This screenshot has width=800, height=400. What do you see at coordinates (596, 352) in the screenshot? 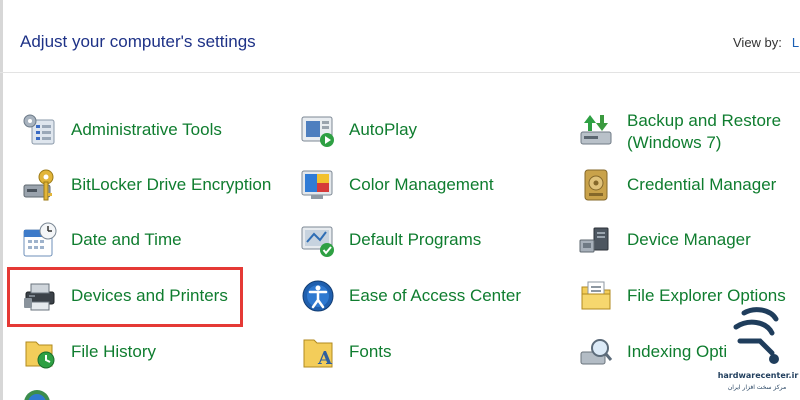
I see `indexing-options-icon` at bounding box center [596, 352].